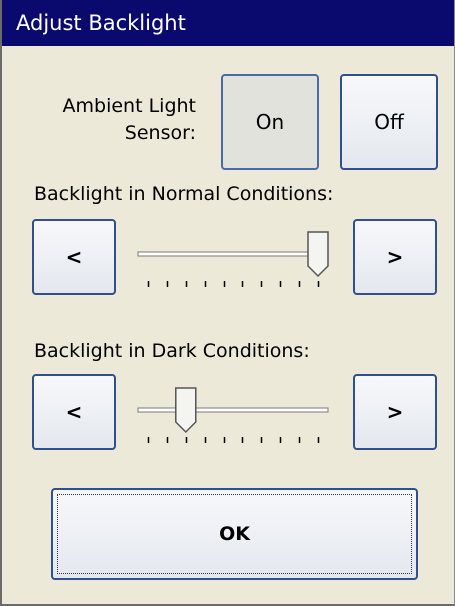 This screenshot has height=606, width=455. I want to click on ambient-light-sensor-label: Ambient Light Sensor:, so click(109, 120).